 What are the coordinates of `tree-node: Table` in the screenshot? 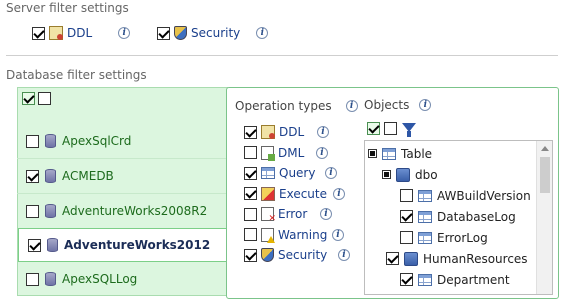 It's located at (452, 153).